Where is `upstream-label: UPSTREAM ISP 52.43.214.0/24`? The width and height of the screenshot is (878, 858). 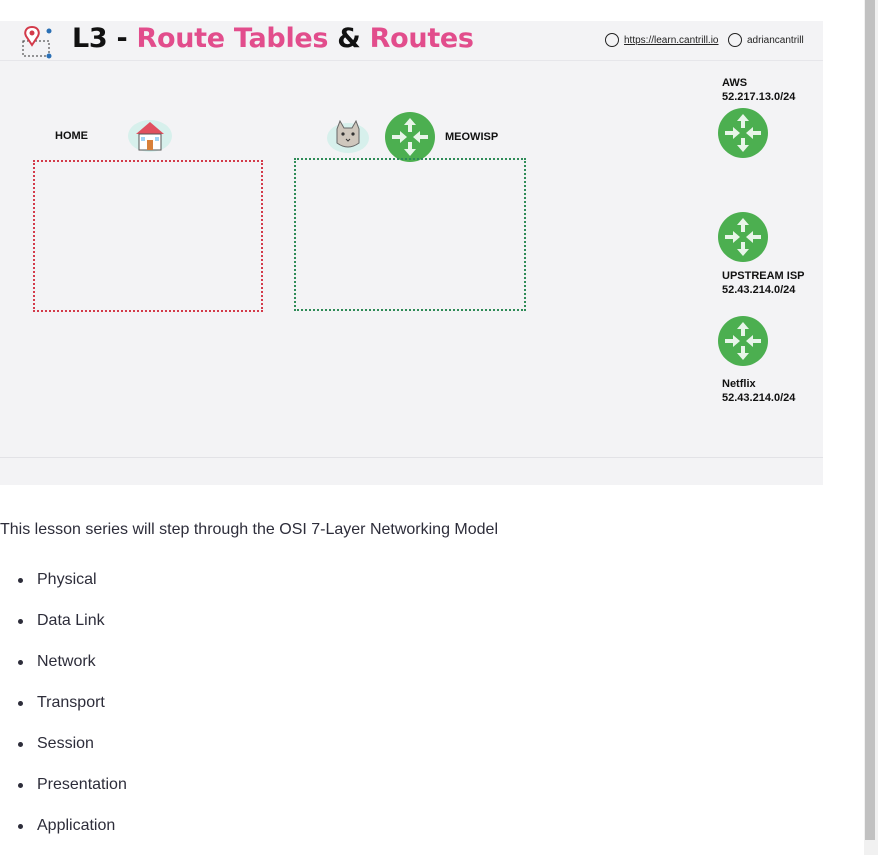 upstream-label: UPSTREAM ISP 52.43.214.0/24 is located at coordinates (763, 283).